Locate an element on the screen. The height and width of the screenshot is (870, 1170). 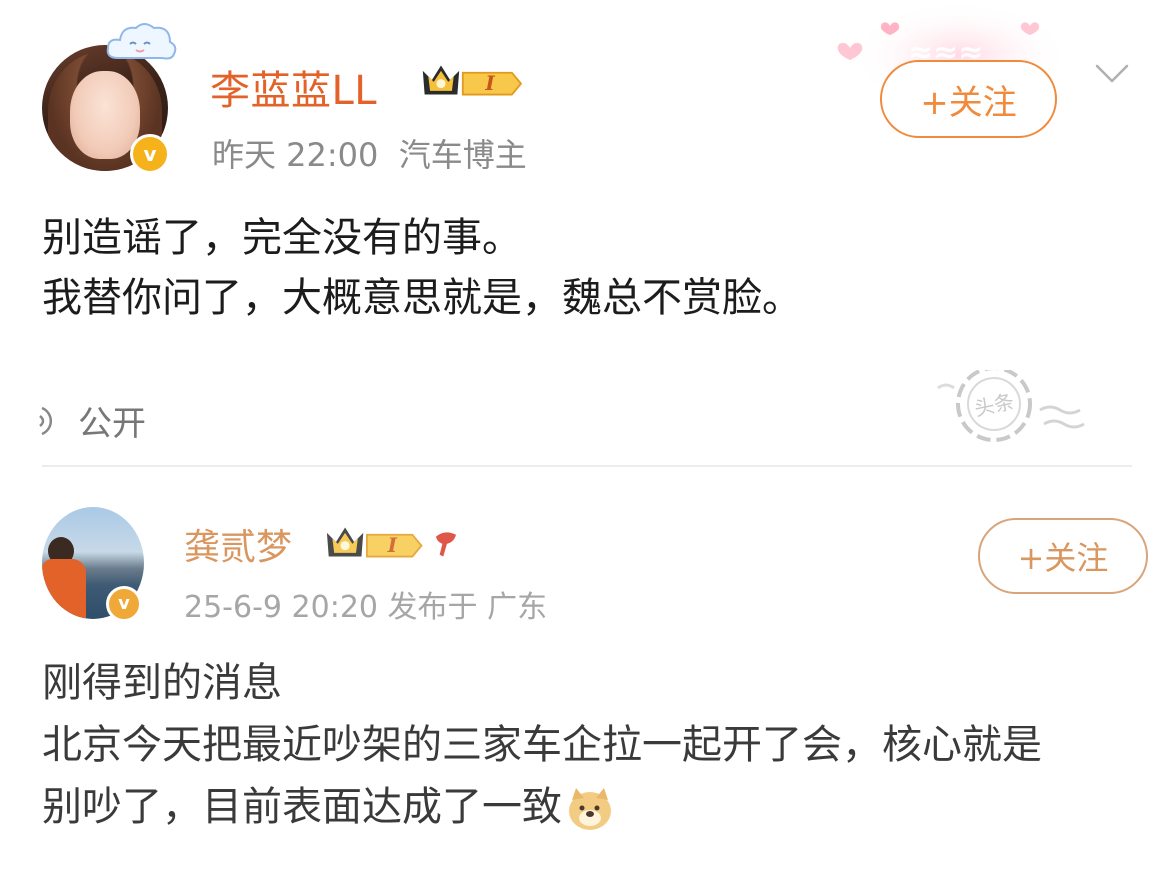
post-body-line: 北京今天把最近吵架的三家车企拉一起开了会，核心就是 is located at coordinates (542, 745).